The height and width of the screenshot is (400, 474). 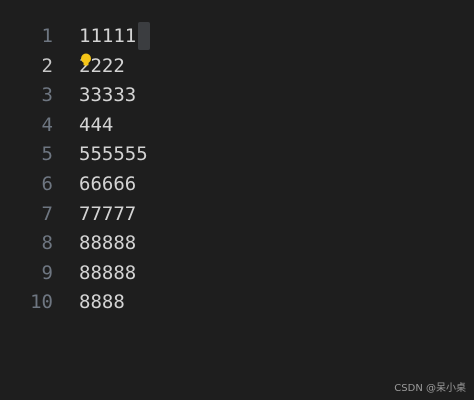 What do you see at coordinates (47, 124) in the screenshot?
I see `line-number: 4` at bounding box center [47, 124].